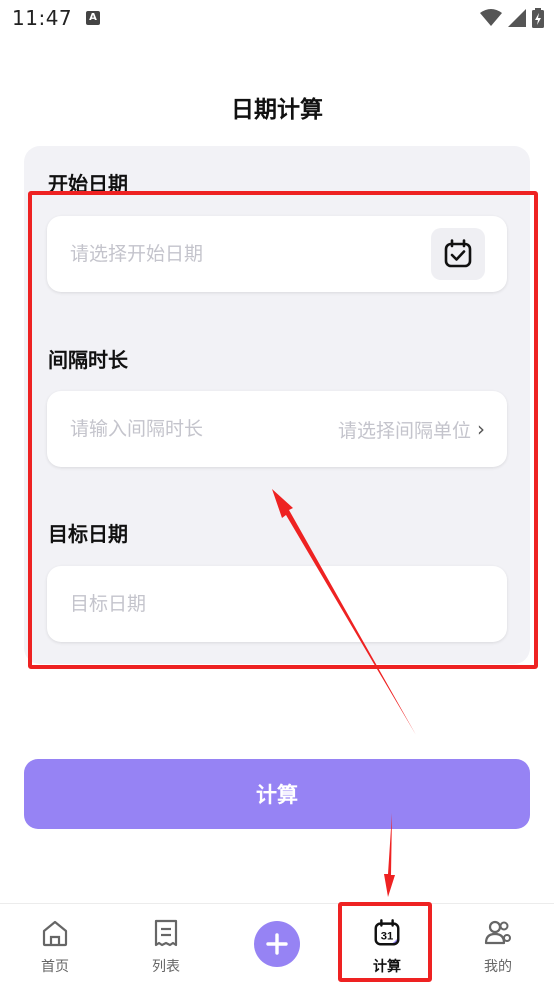  Describe the element at coordinates (93, 18) in the screenshot. I see `notification-icon: A` at that location.